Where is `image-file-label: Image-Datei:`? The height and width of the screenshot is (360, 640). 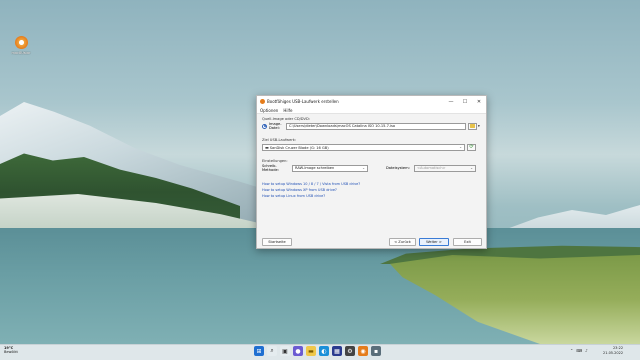 image-file-label: Image-Datei: is located at coordinates (275, 126).